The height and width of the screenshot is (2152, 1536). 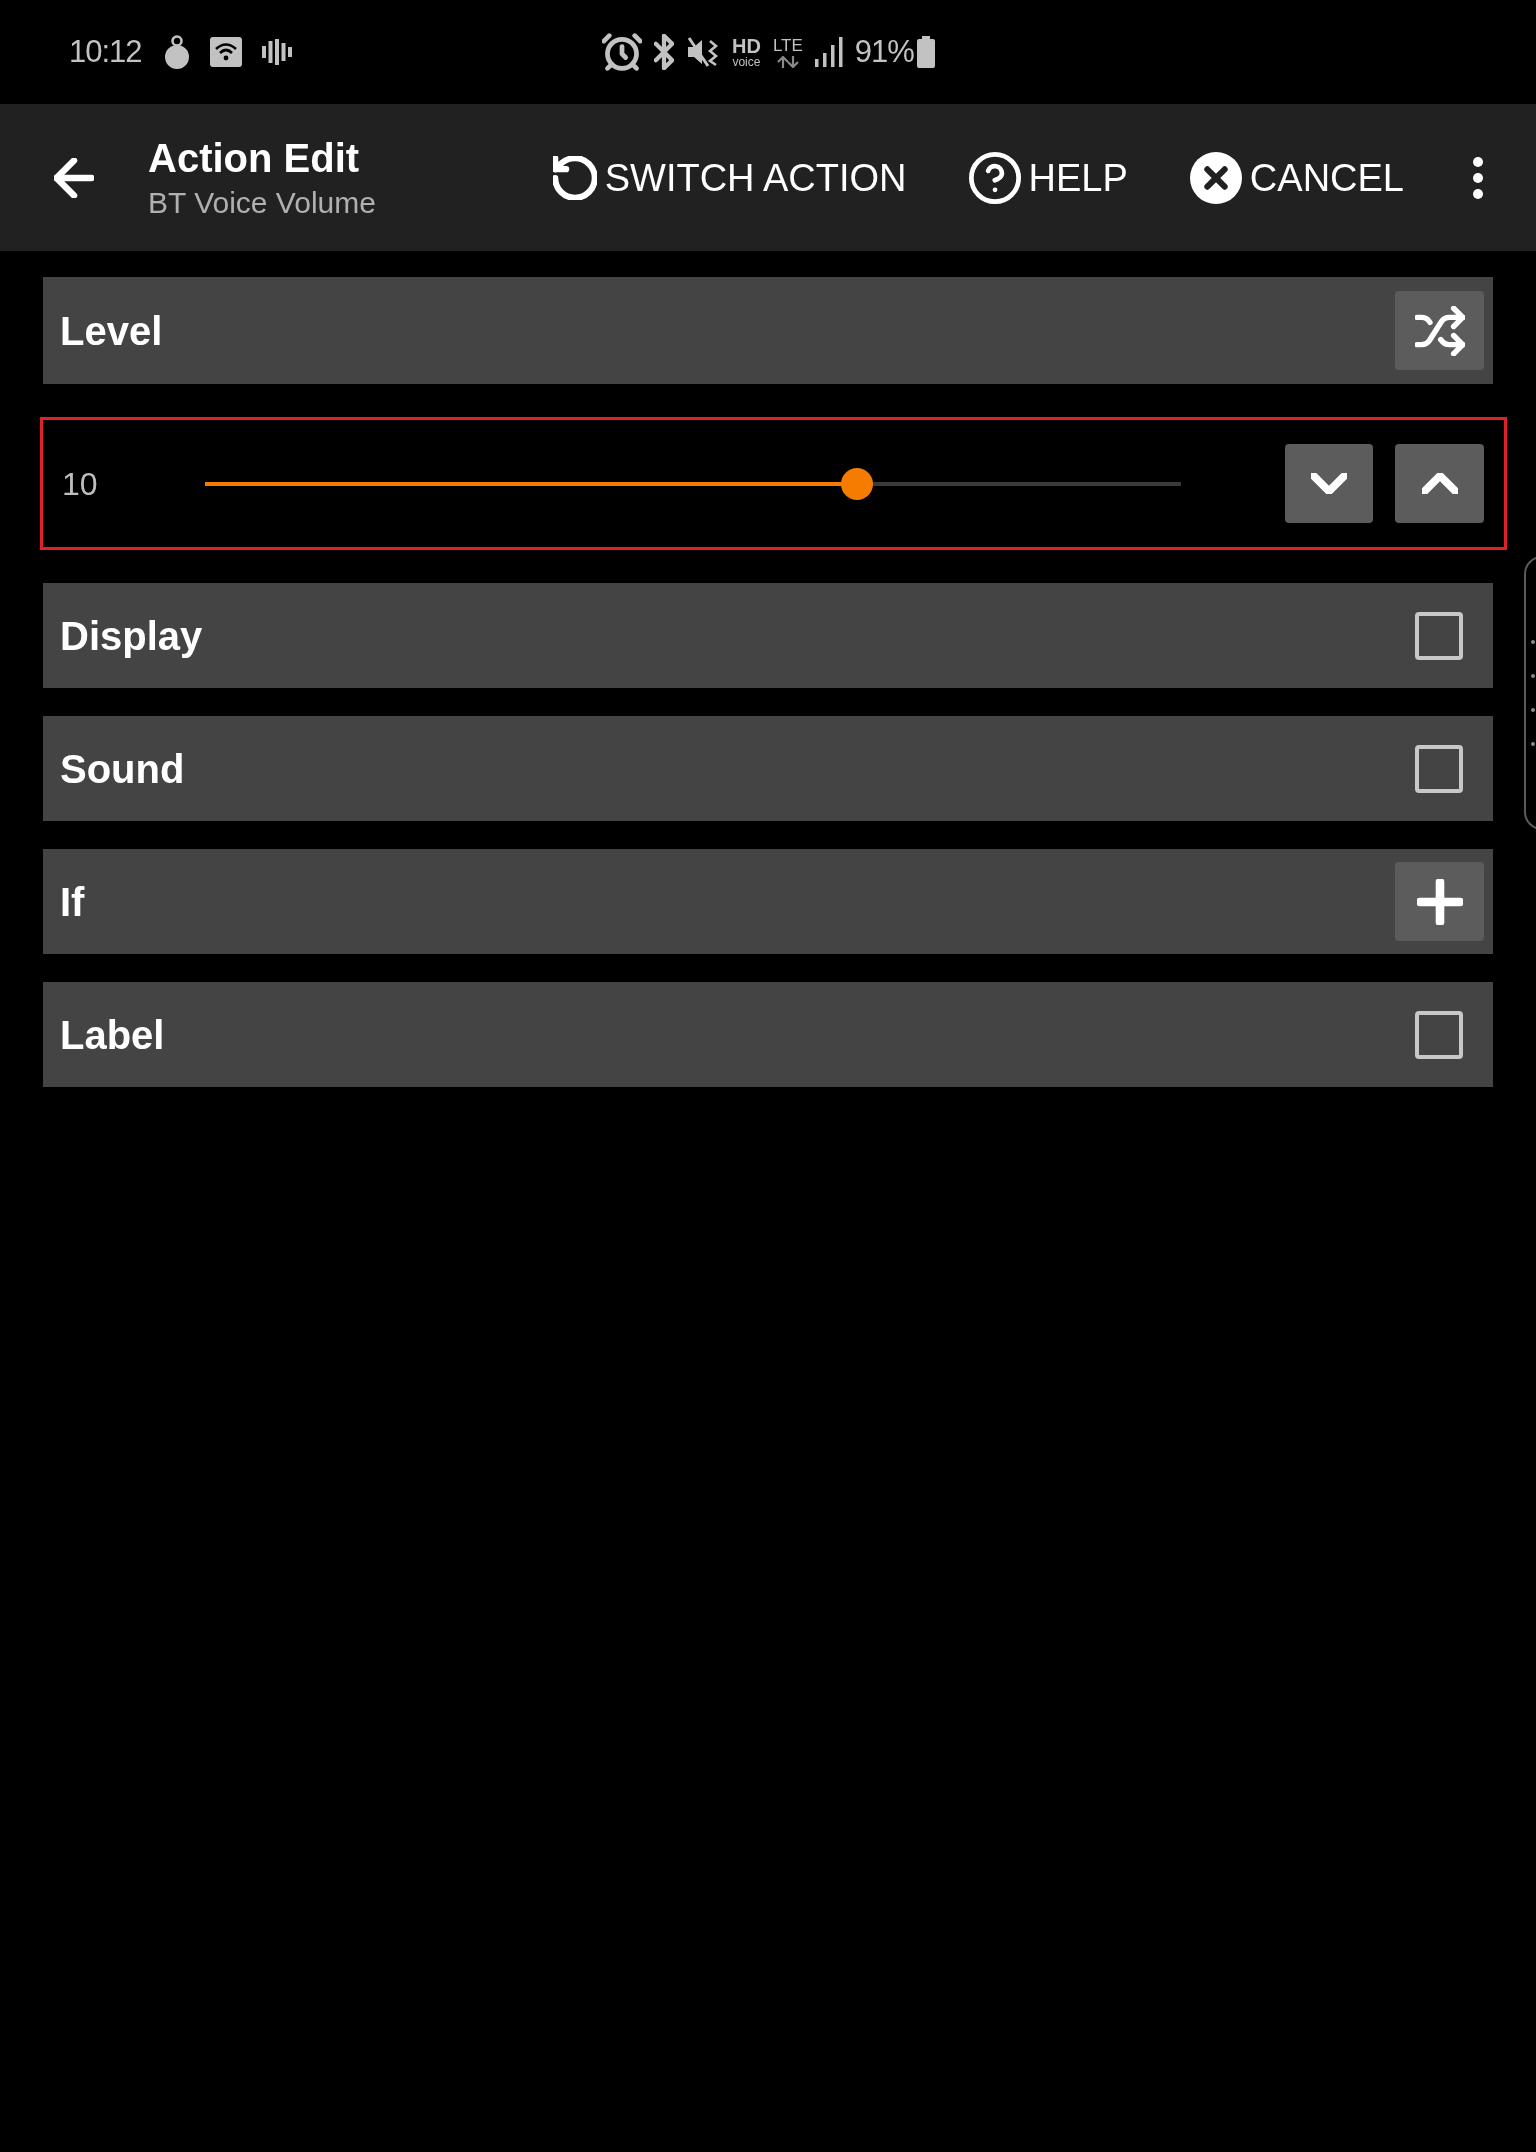 What do you see at coordinates (884, 51) in the screenshot?
I see `battery-percent: 91%` at bounding box center [884, 51].